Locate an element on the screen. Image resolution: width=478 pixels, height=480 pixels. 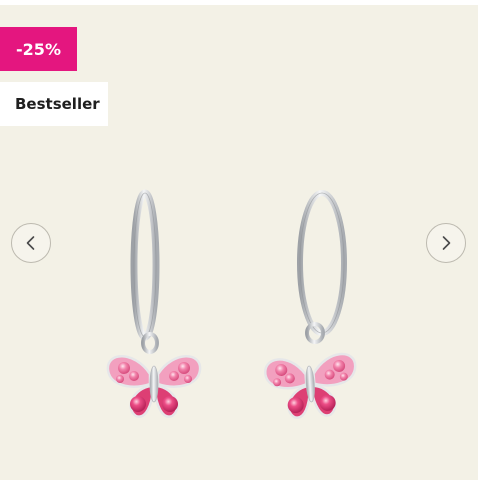
chevron-right-icon is located at coordinates (446, 243).